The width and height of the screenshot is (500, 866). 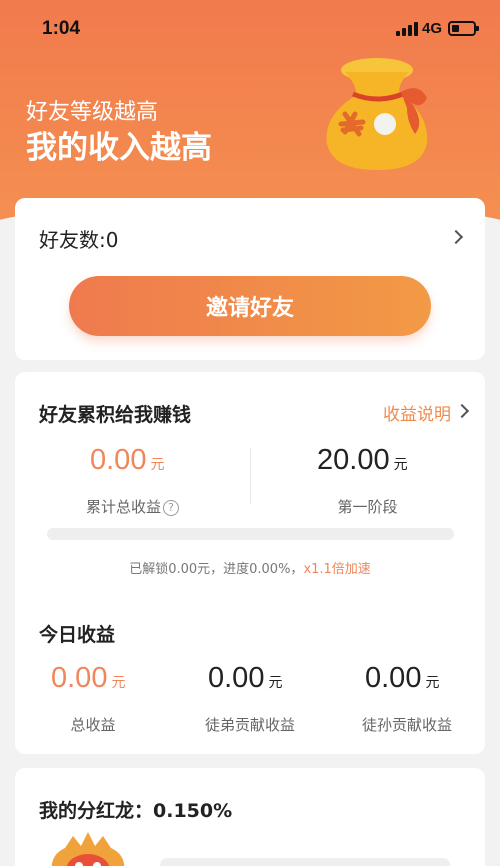 What do you see at coordinates (249, 725) in the screenshot?
I see `apprentice-earnings-label: 徒弟贡献收益` at bounding box center [249, 725].